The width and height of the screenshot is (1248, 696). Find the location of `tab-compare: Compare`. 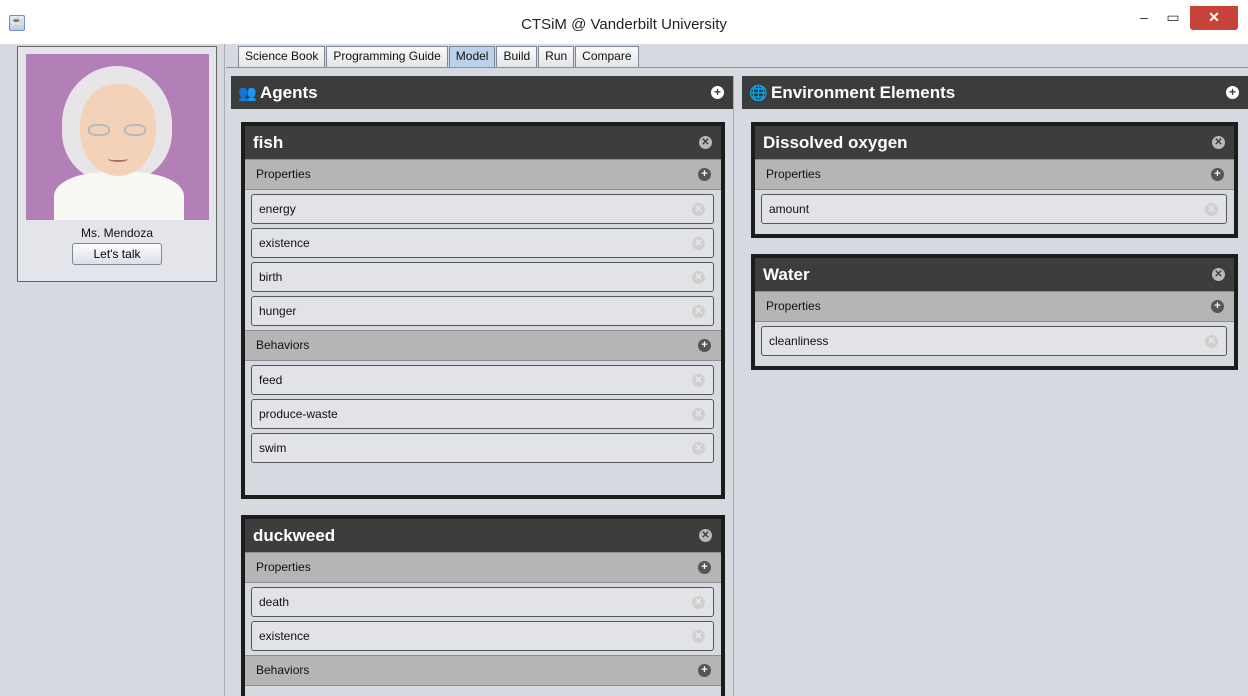

tab-compare: Compare is located at coordinates (607, 56).